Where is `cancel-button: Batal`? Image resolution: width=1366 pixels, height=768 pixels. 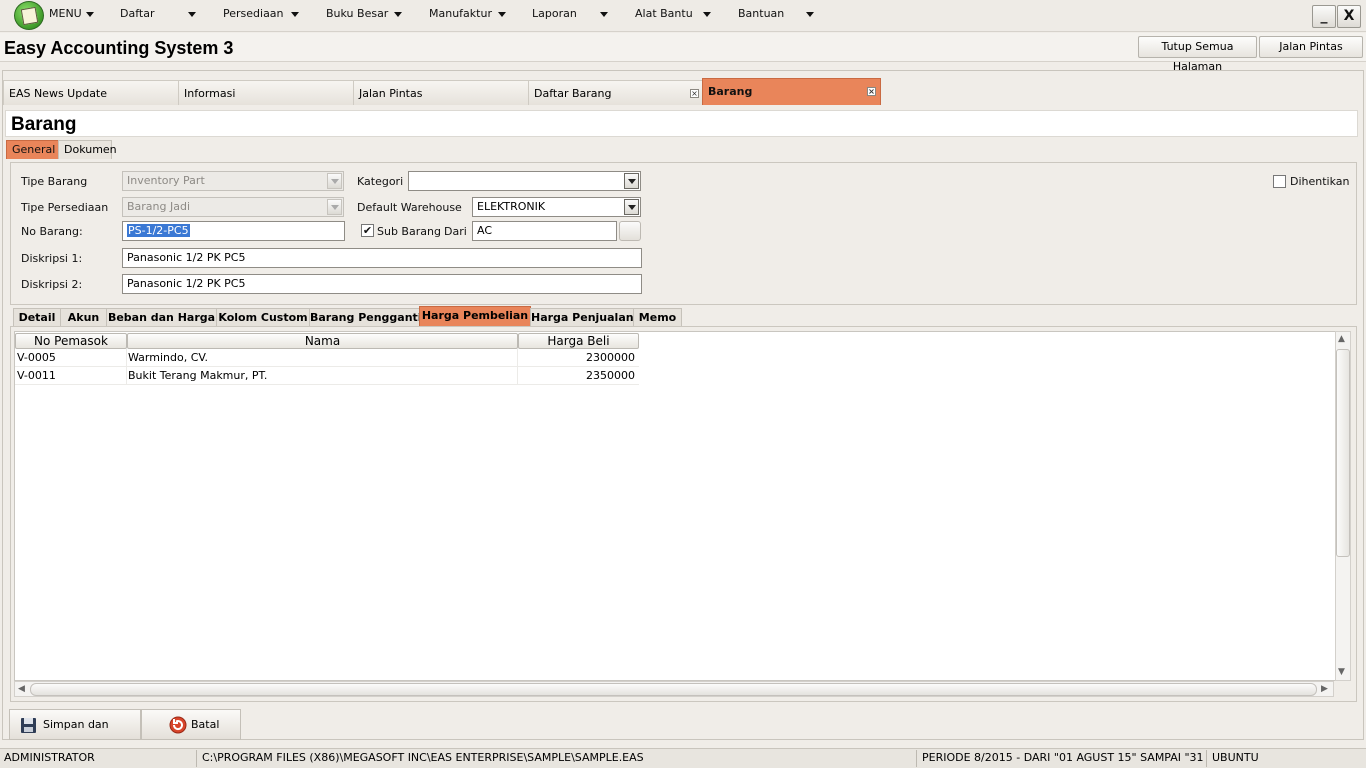 cancel-button: Batal is located at coordinates (191, 724).